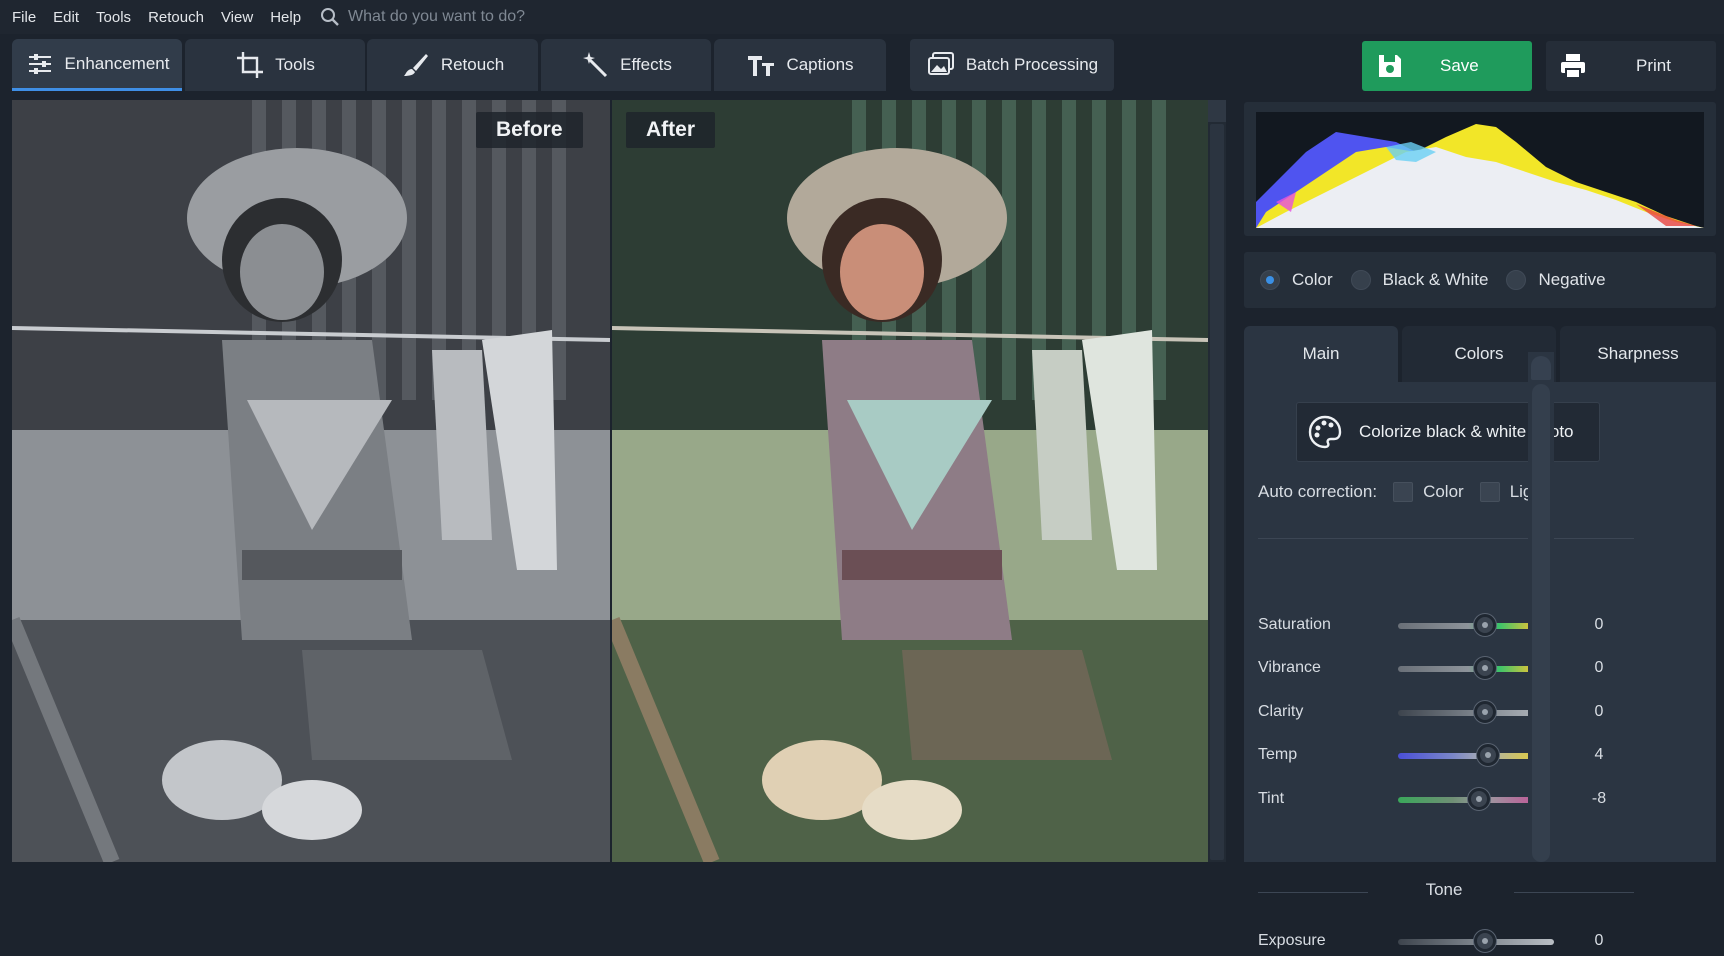 This screenshot has width=1724, height=956. Describe the element at coordinates (66, 17) in the screenshot. I see `menu-edit: Edit` at that location.